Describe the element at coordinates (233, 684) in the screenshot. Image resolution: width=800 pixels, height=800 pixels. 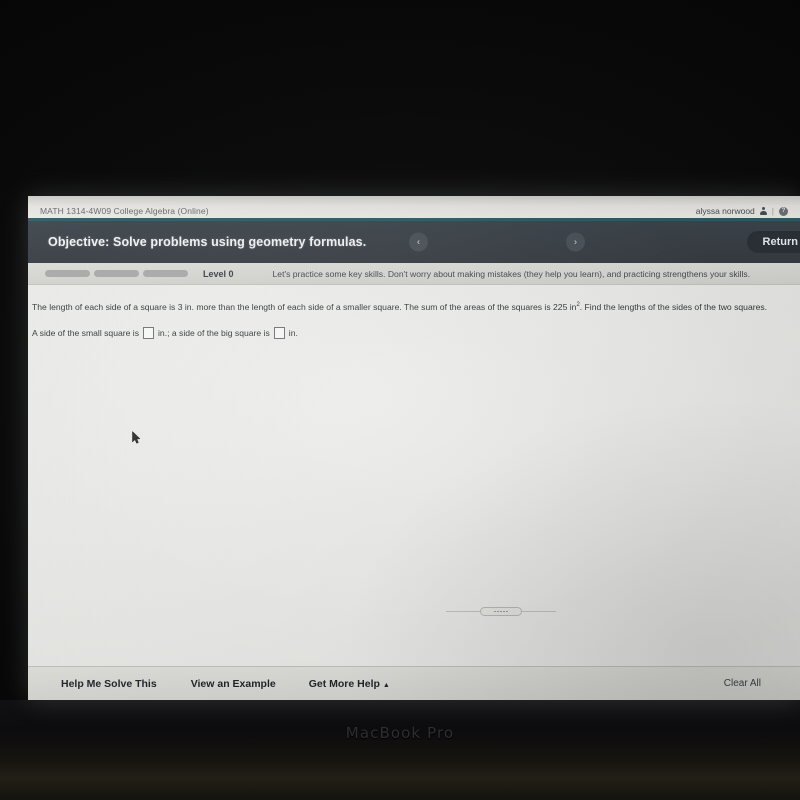
I see `view-an-example-button: View an Example` at that location.